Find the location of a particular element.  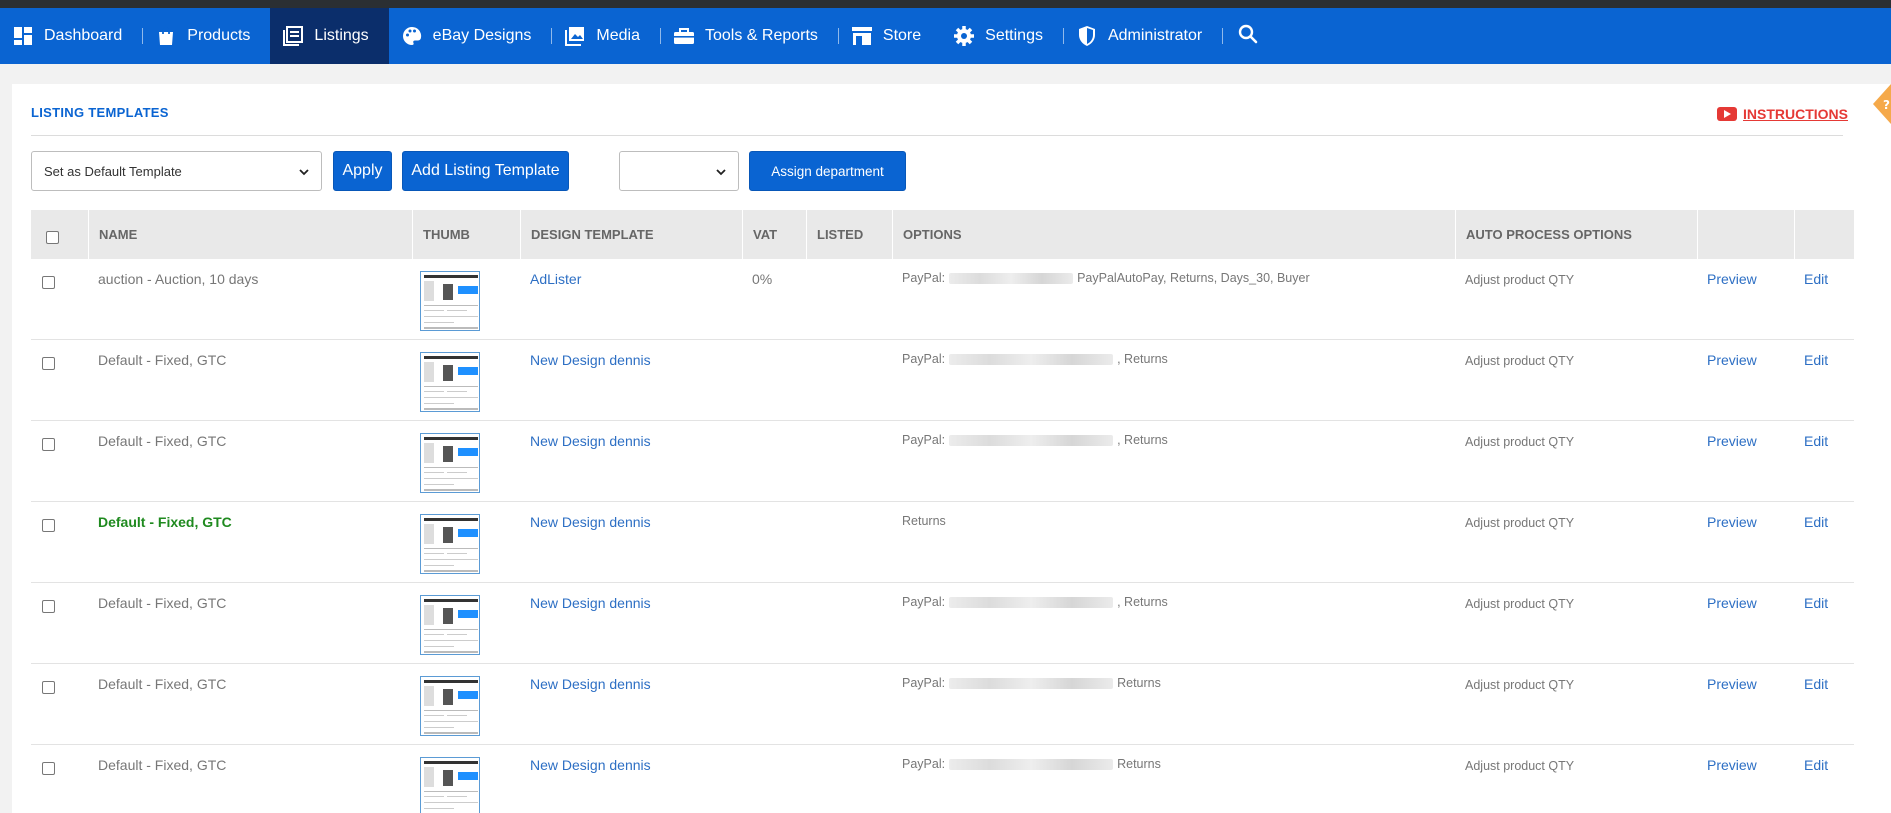

apply-button: Apply is located at coordinates (362, 171).